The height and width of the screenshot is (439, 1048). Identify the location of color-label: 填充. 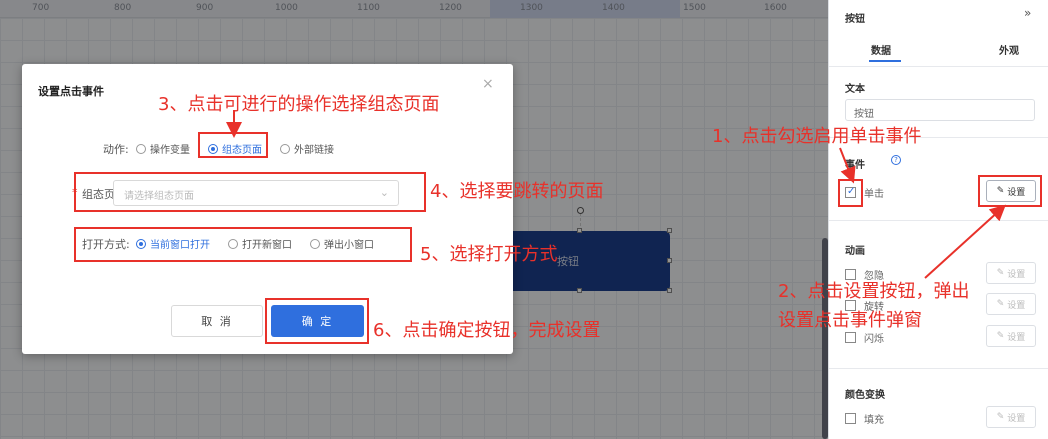
(874, 420).